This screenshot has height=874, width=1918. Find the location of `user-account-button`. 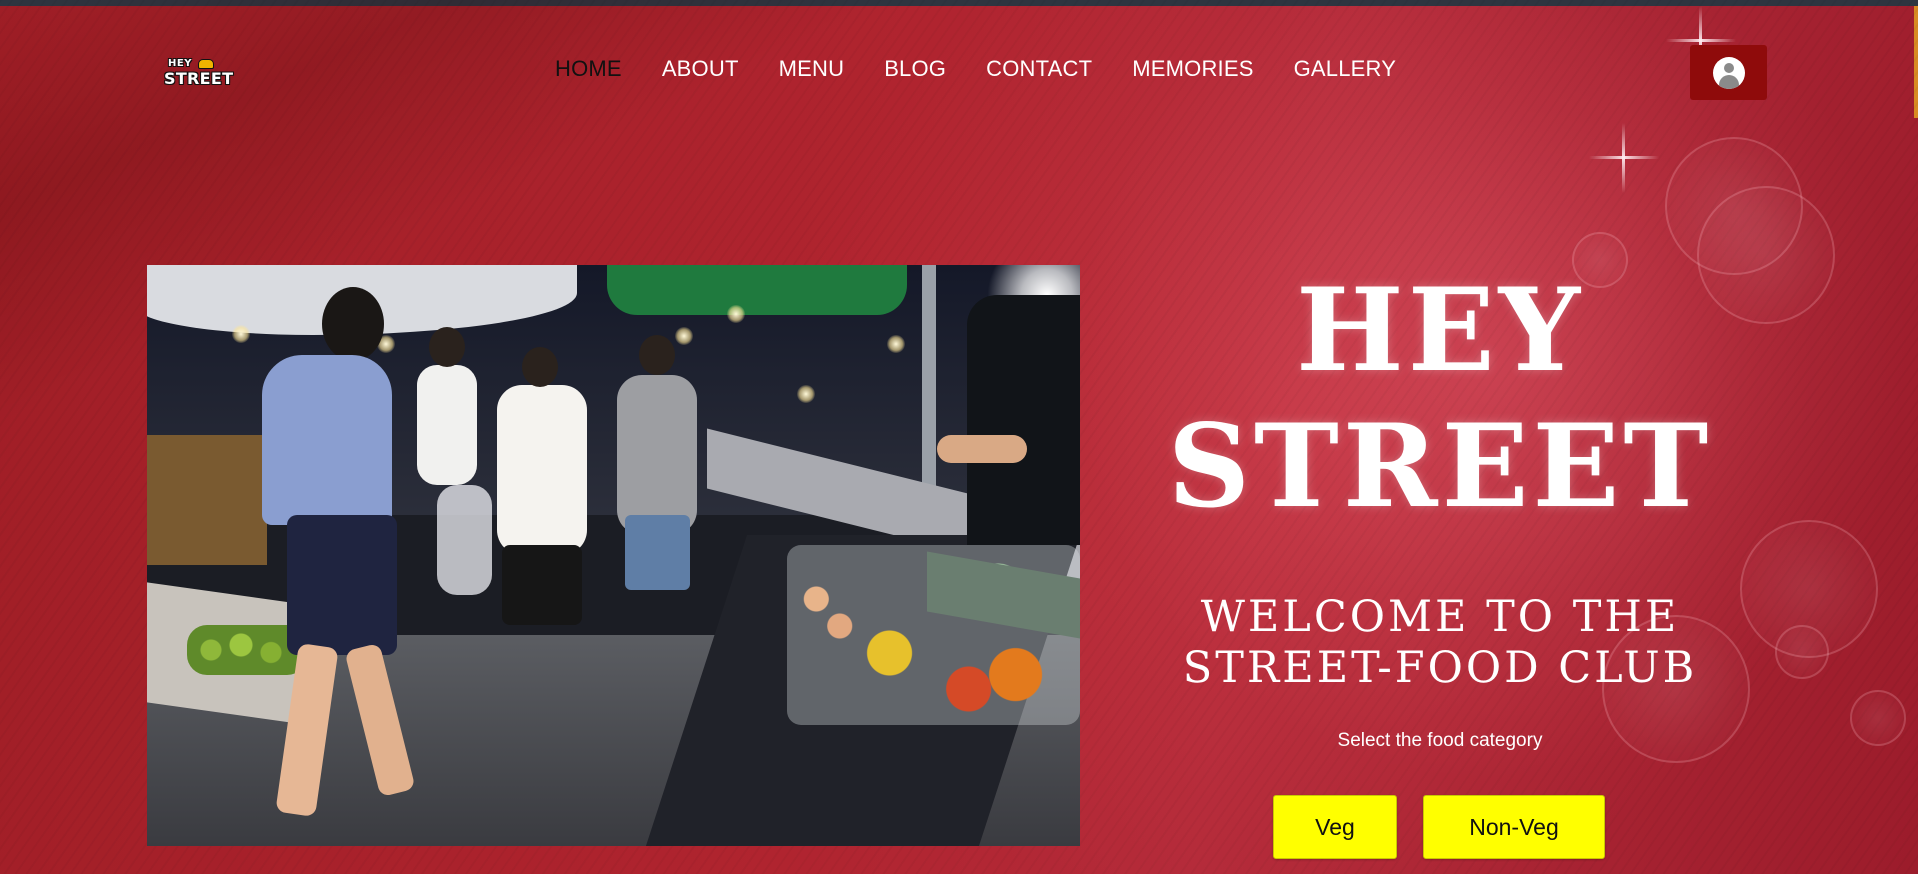

user-account-button is located at coordinates (1728, 72).